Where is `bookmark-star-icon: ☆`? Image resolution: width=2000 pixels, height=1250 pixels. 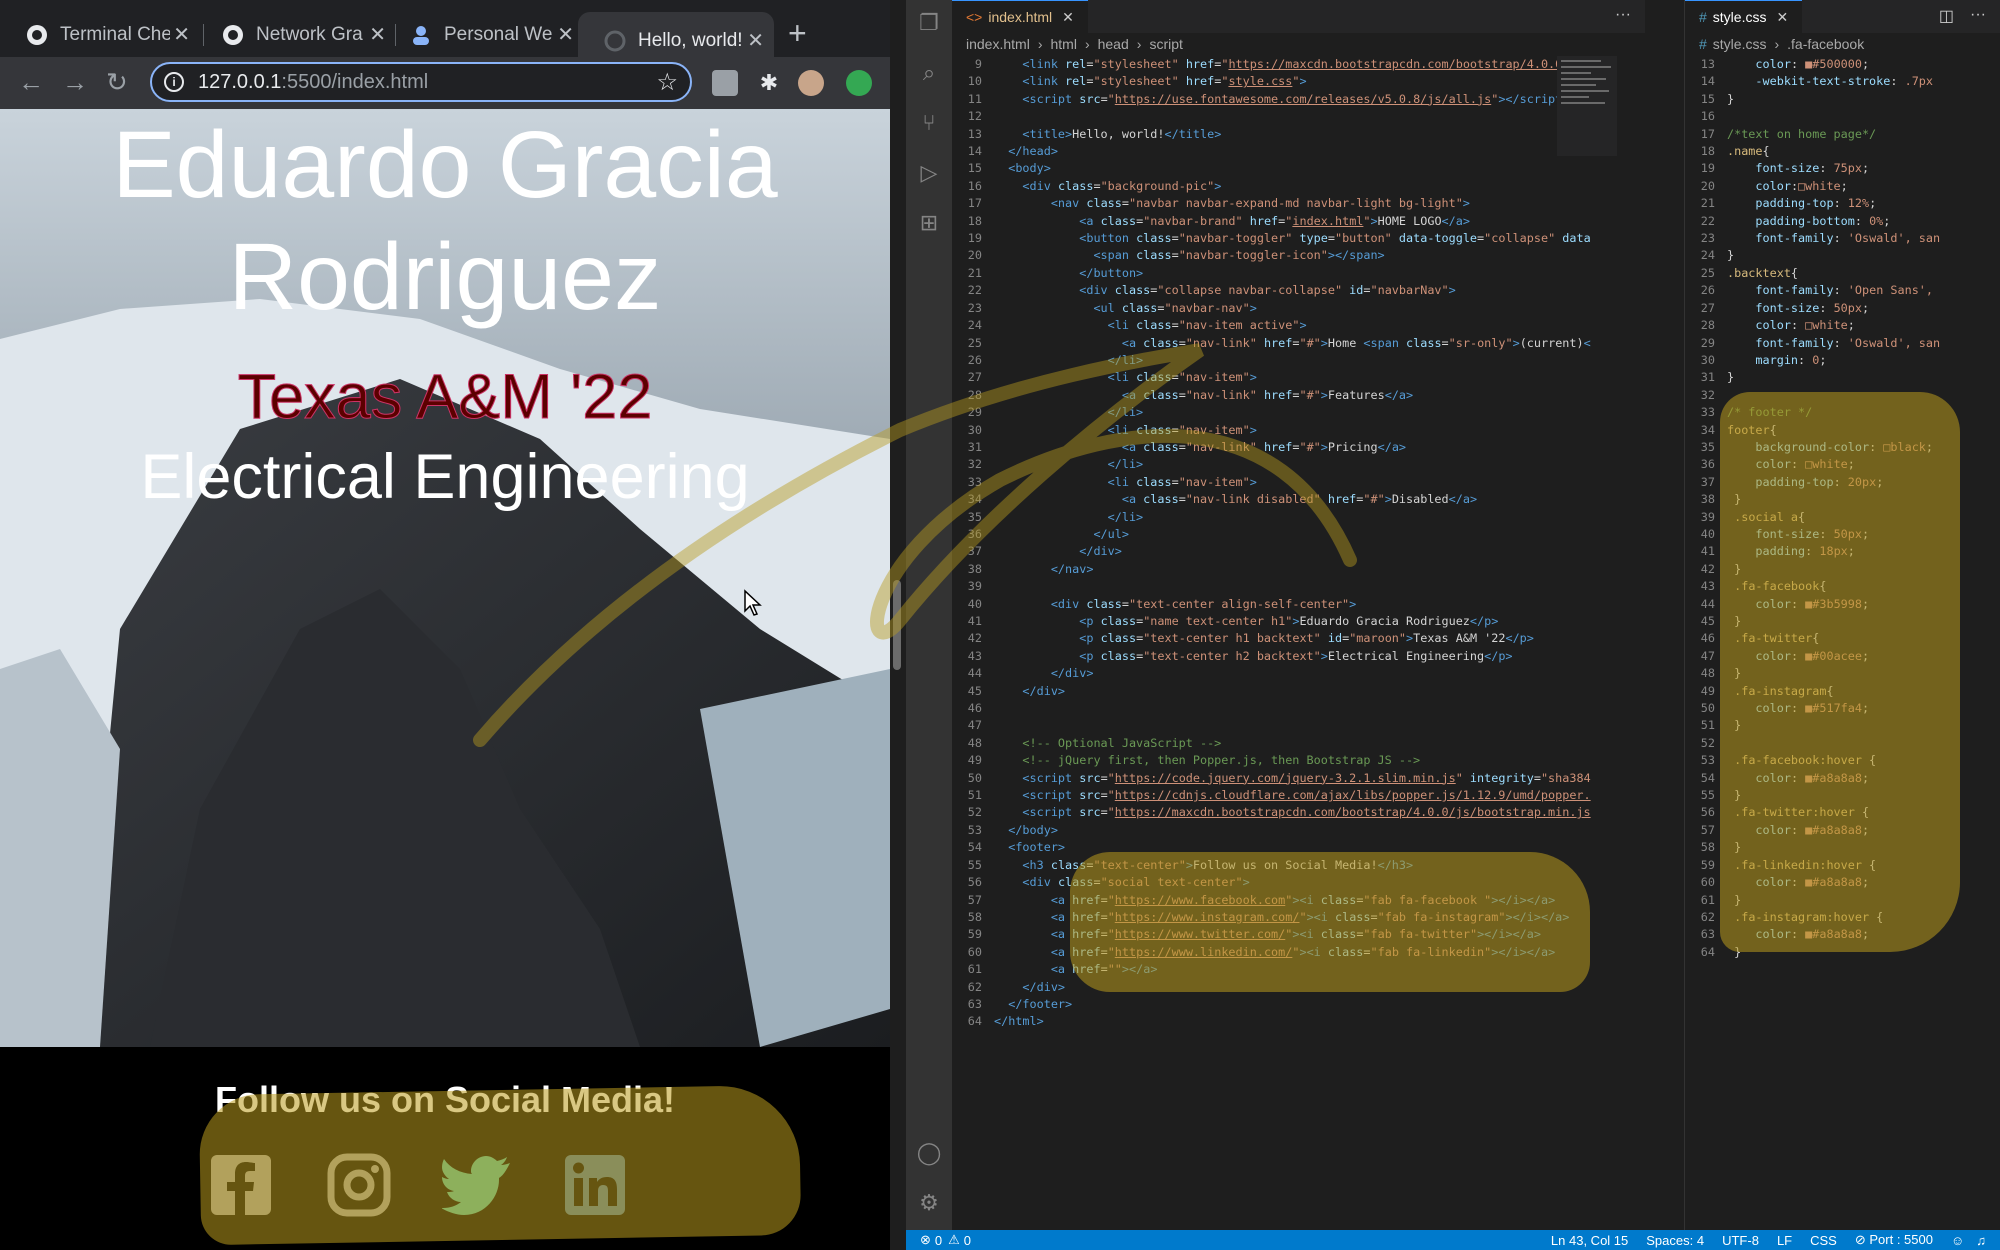
bookmark-star-icon: ☆ is located at coordinates (667, 82).